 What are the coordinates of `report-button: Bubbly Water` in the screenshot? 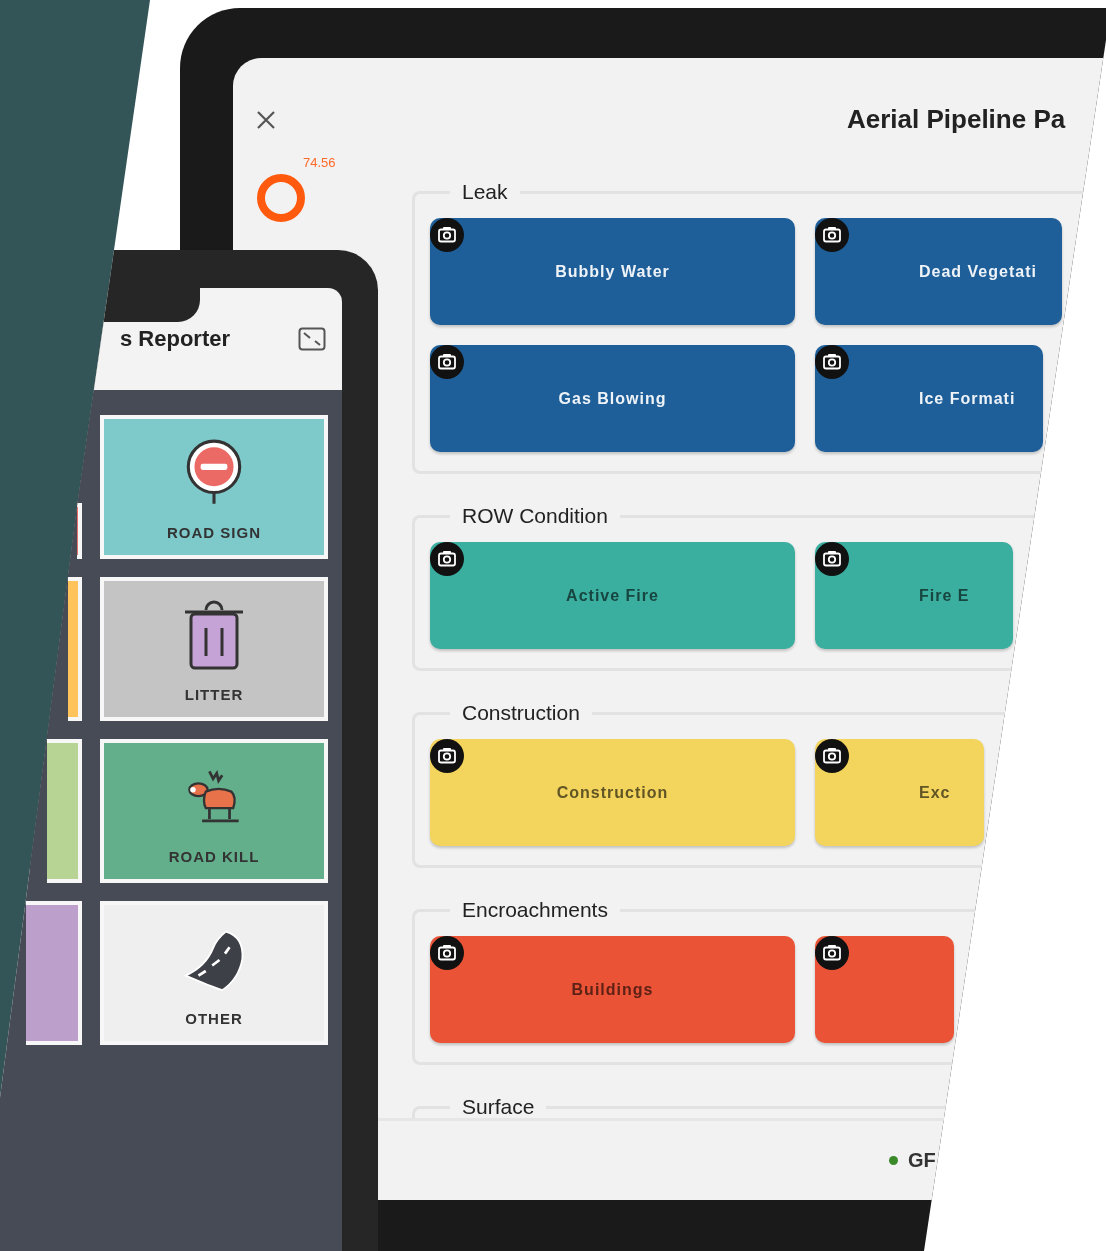 It's located at (612, 271).